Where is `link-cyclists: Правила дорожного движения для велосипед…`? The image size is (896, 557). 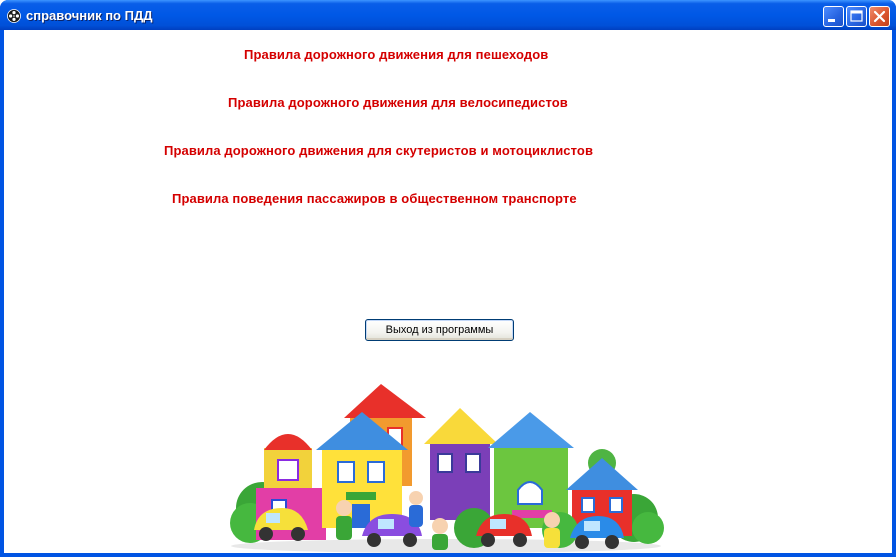 link-cyclists: Правила дорожного движения для велосипед… is located at coordinates (398, 102).